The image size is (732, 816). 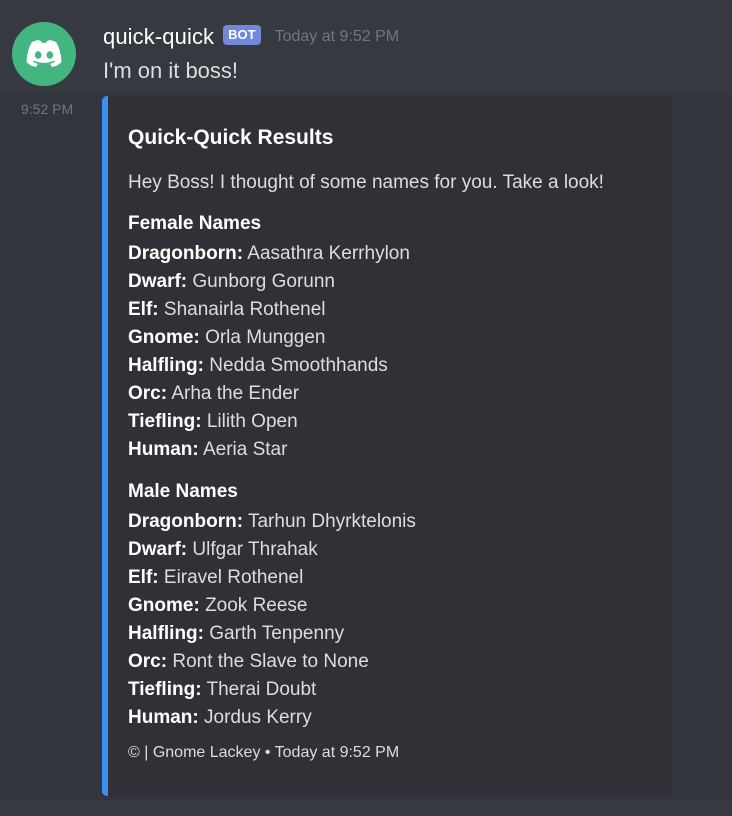 I want to click on entry-name: Garth Tenpenny, so click(x=277, y=633).